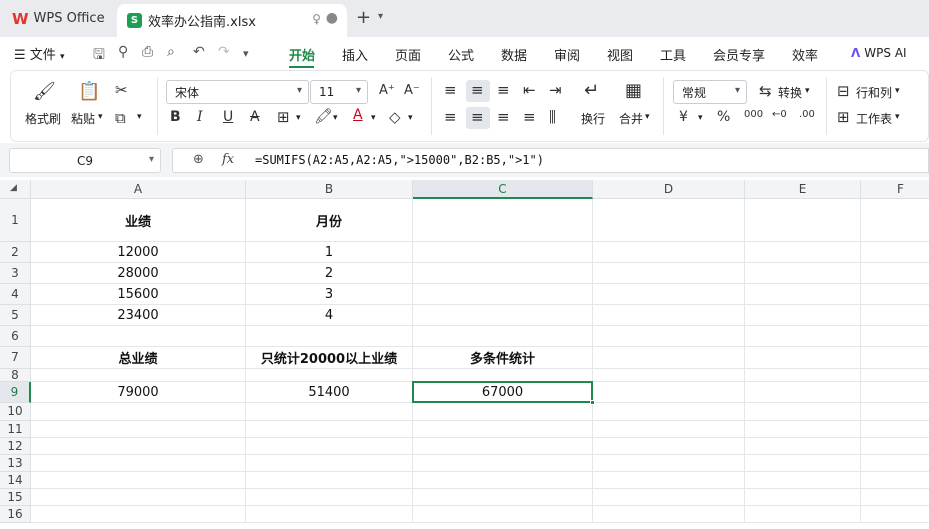  Describe the element at coordinates (224, 52) in the screenshot. I see `redo-icon: ↷` at that location.